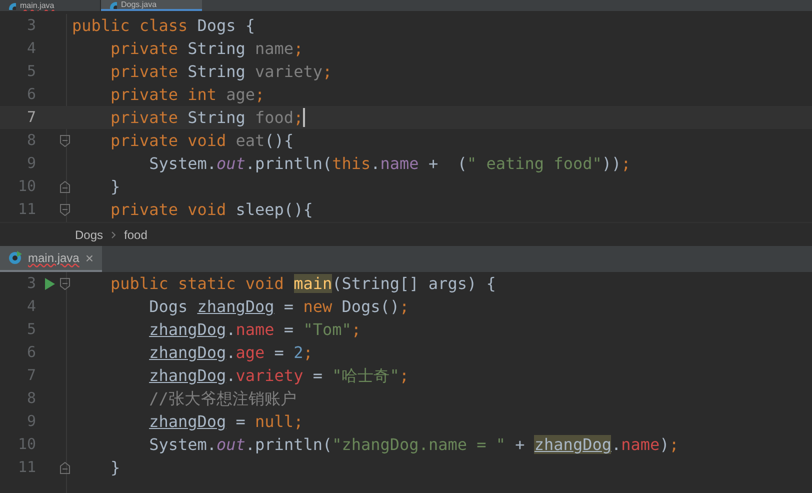  What do you see at coordinates (279, 307) in the screenshot?
I see `code-line: Dogs zhangDog = new Dogs();` at bounding box center [279, 307].